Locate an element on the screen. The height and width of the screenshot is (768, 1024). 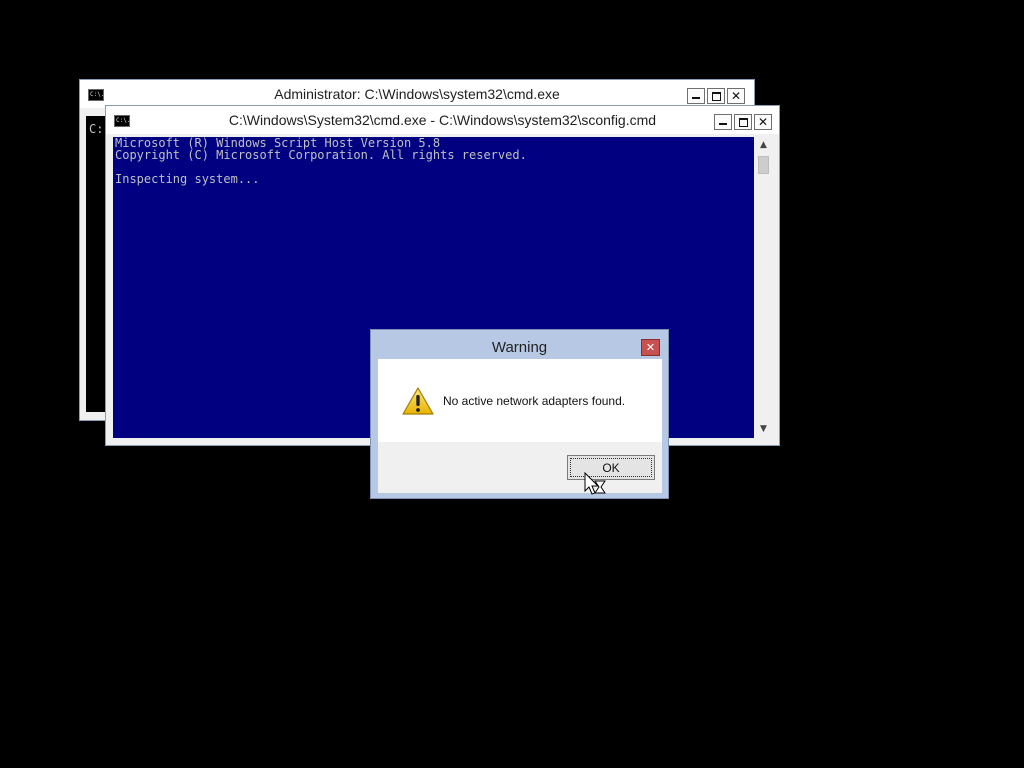
dialog-body: No active network adapters found. OK is located at coordinates (520, 426).